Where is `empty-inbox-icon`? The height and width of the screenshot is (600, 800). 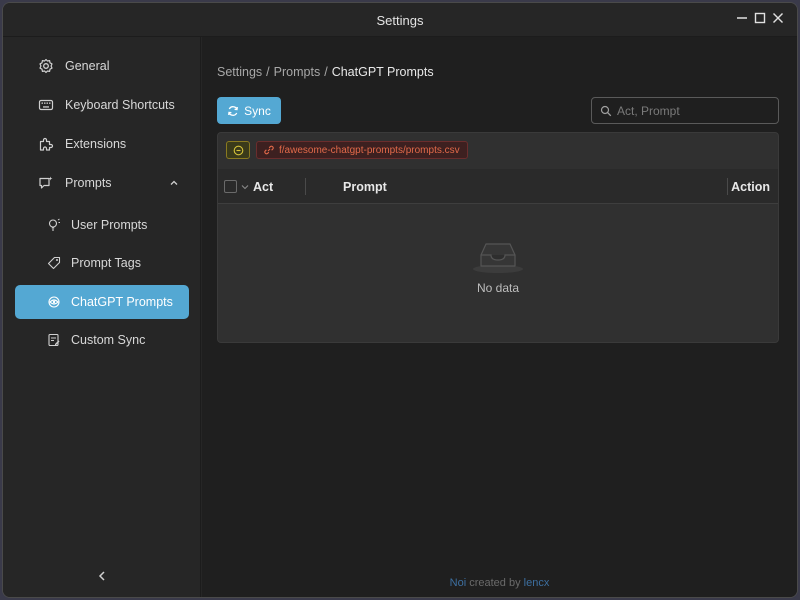 empty-inbox-icon is located at coordinates (498, 258).